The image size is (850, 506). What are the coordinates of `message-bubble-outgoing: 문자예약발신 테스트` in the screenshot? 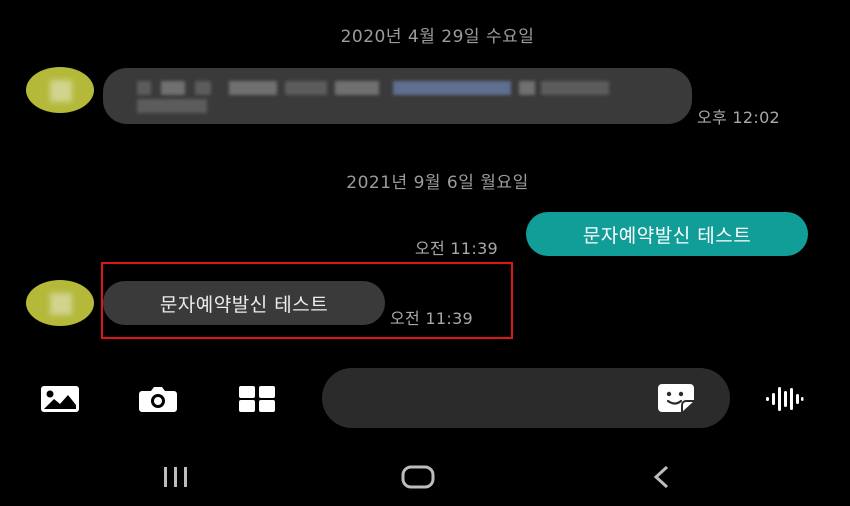 It's located at (667, 234).